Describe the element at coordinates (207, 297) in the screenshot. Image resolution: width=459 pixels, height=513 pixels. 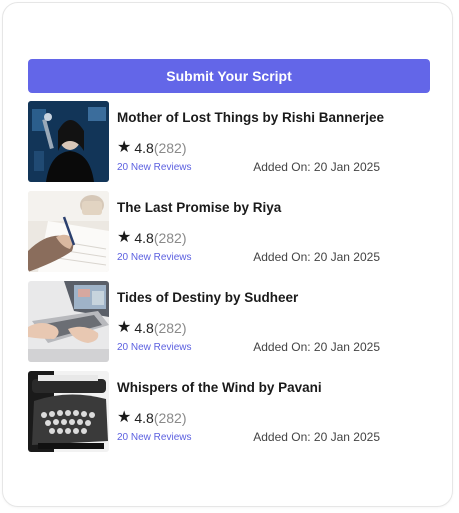
I see `script-title: Tides of Destiny by Sudheer` at that location.